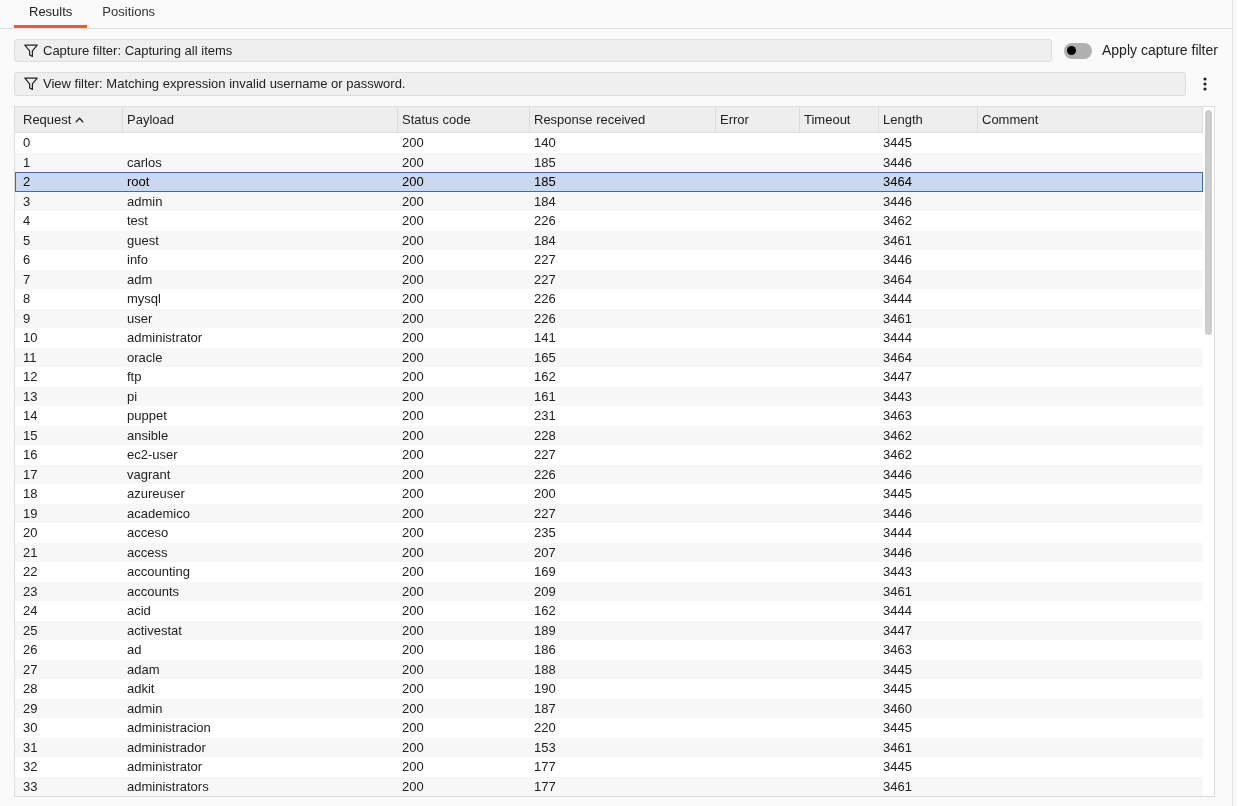  Describe the element at coordinates (148, 533) in the screenshot. I see `table-cell: acceso` at that location.